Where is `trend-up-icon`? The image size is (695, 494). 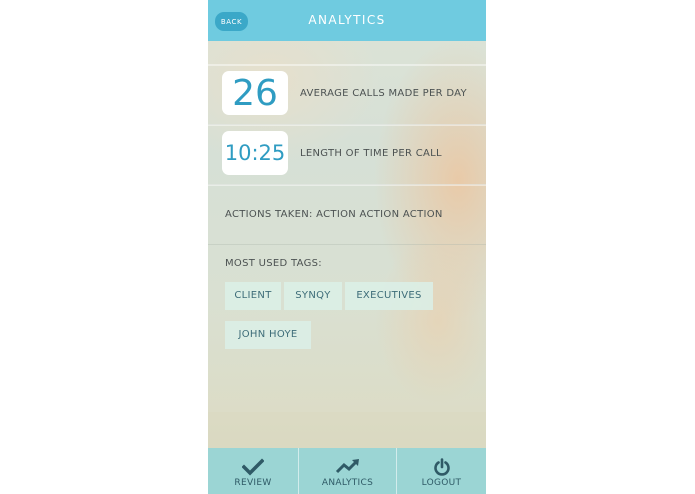
trend-up-icon is located at coordinates (347, 466).